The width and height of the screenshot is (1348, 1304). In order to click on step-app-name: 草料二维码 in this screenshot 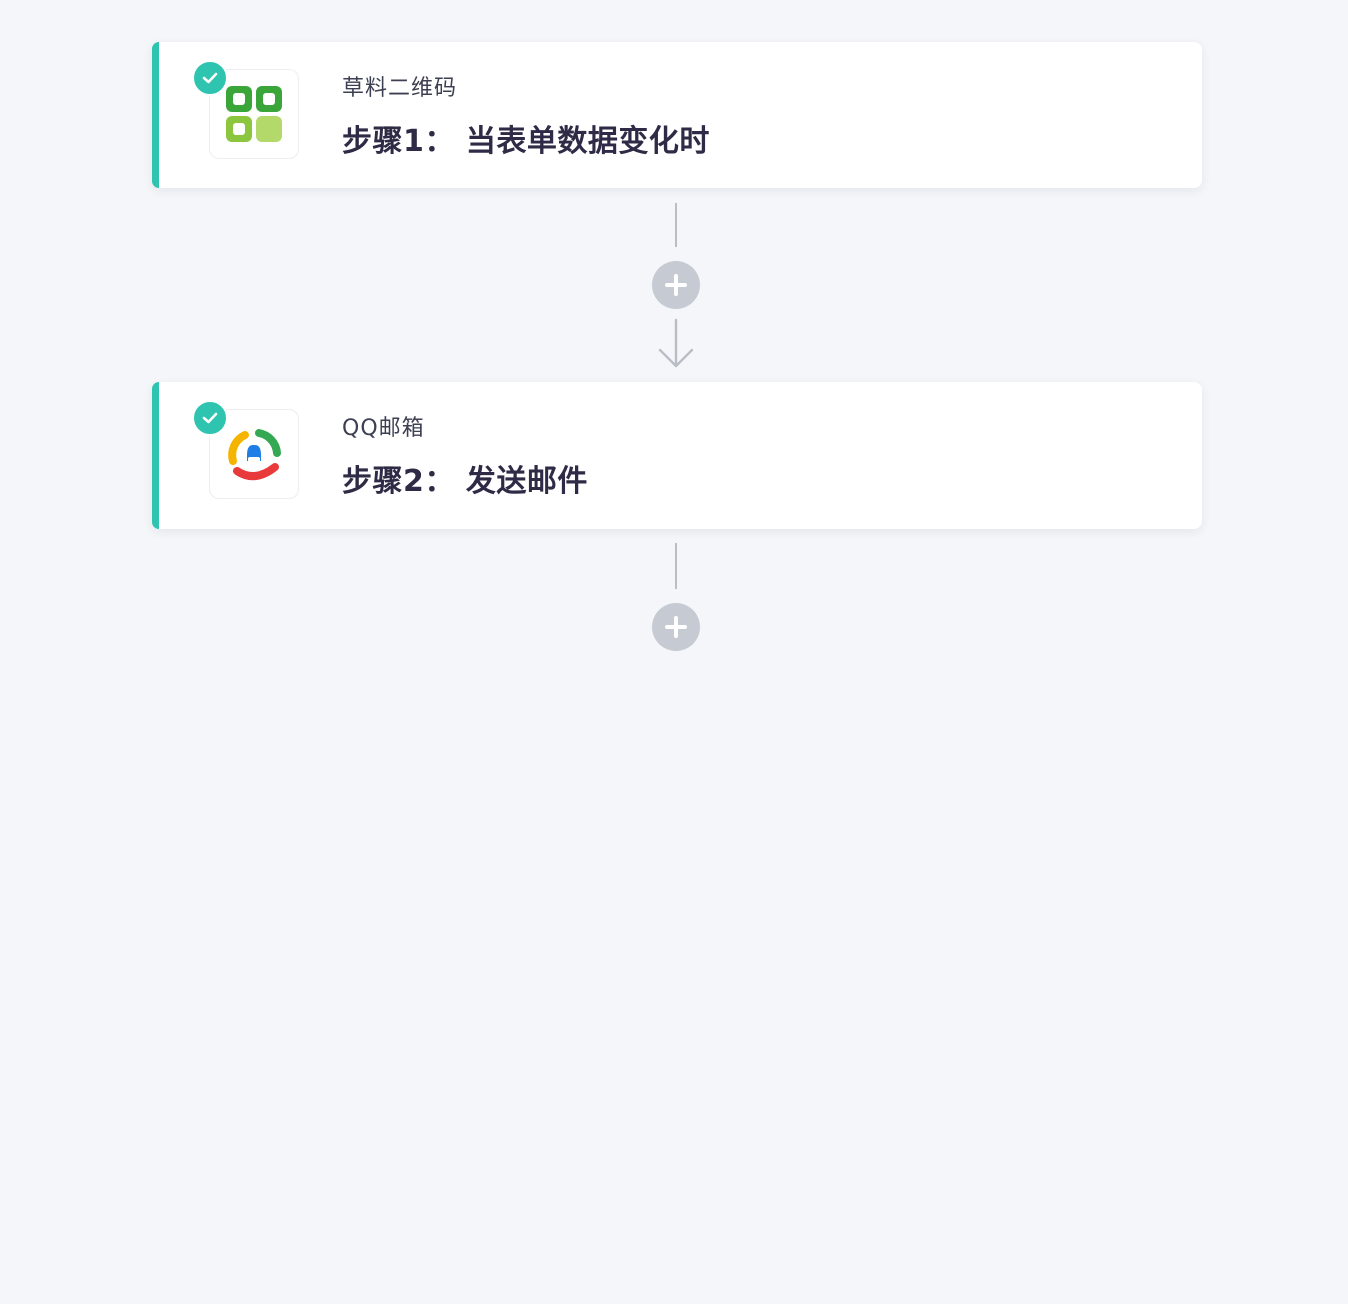, I will do `click(400, 88)`.